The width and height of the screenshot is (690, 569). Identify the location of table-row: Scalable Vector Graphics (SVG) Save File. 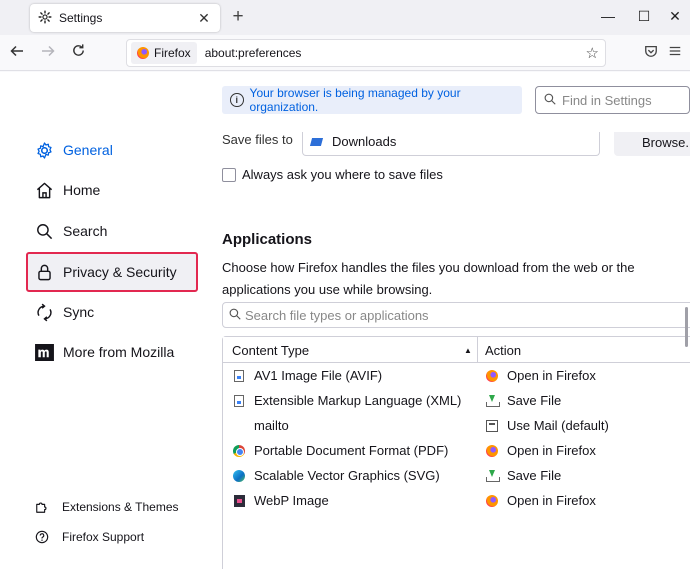
(456, 475).